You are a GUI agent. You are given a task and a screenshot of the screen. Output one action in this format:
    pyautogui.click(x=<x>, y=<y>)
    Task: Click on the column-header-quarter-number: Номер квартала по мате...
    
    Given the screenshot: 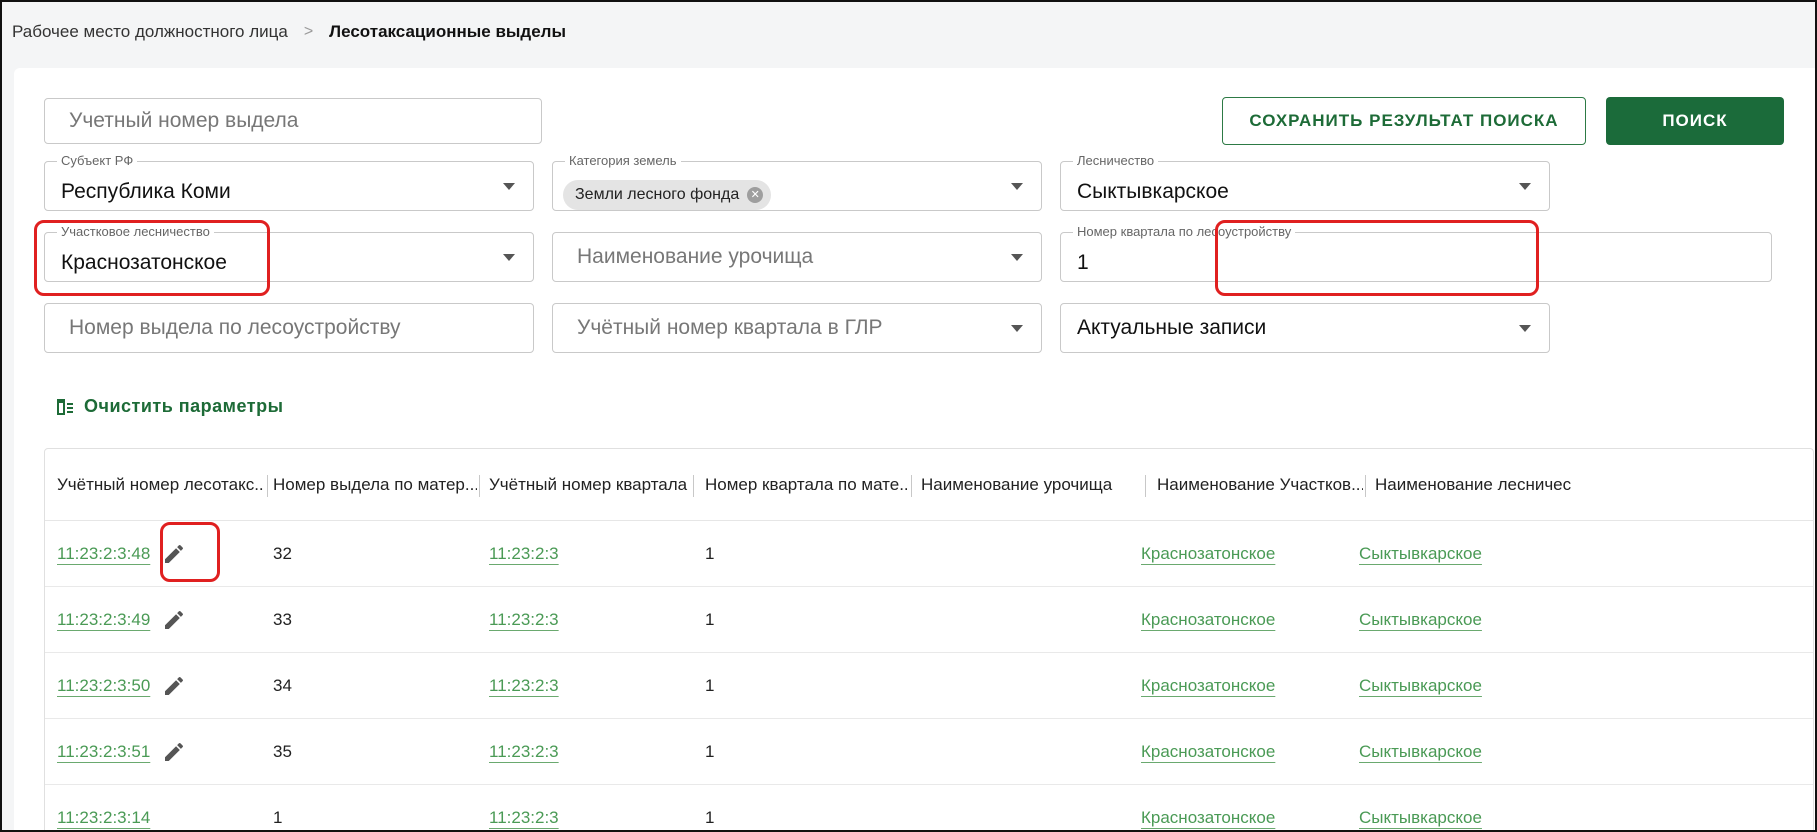 What is the action you would take?
    pyautogui.click(x=806, y=485)
    